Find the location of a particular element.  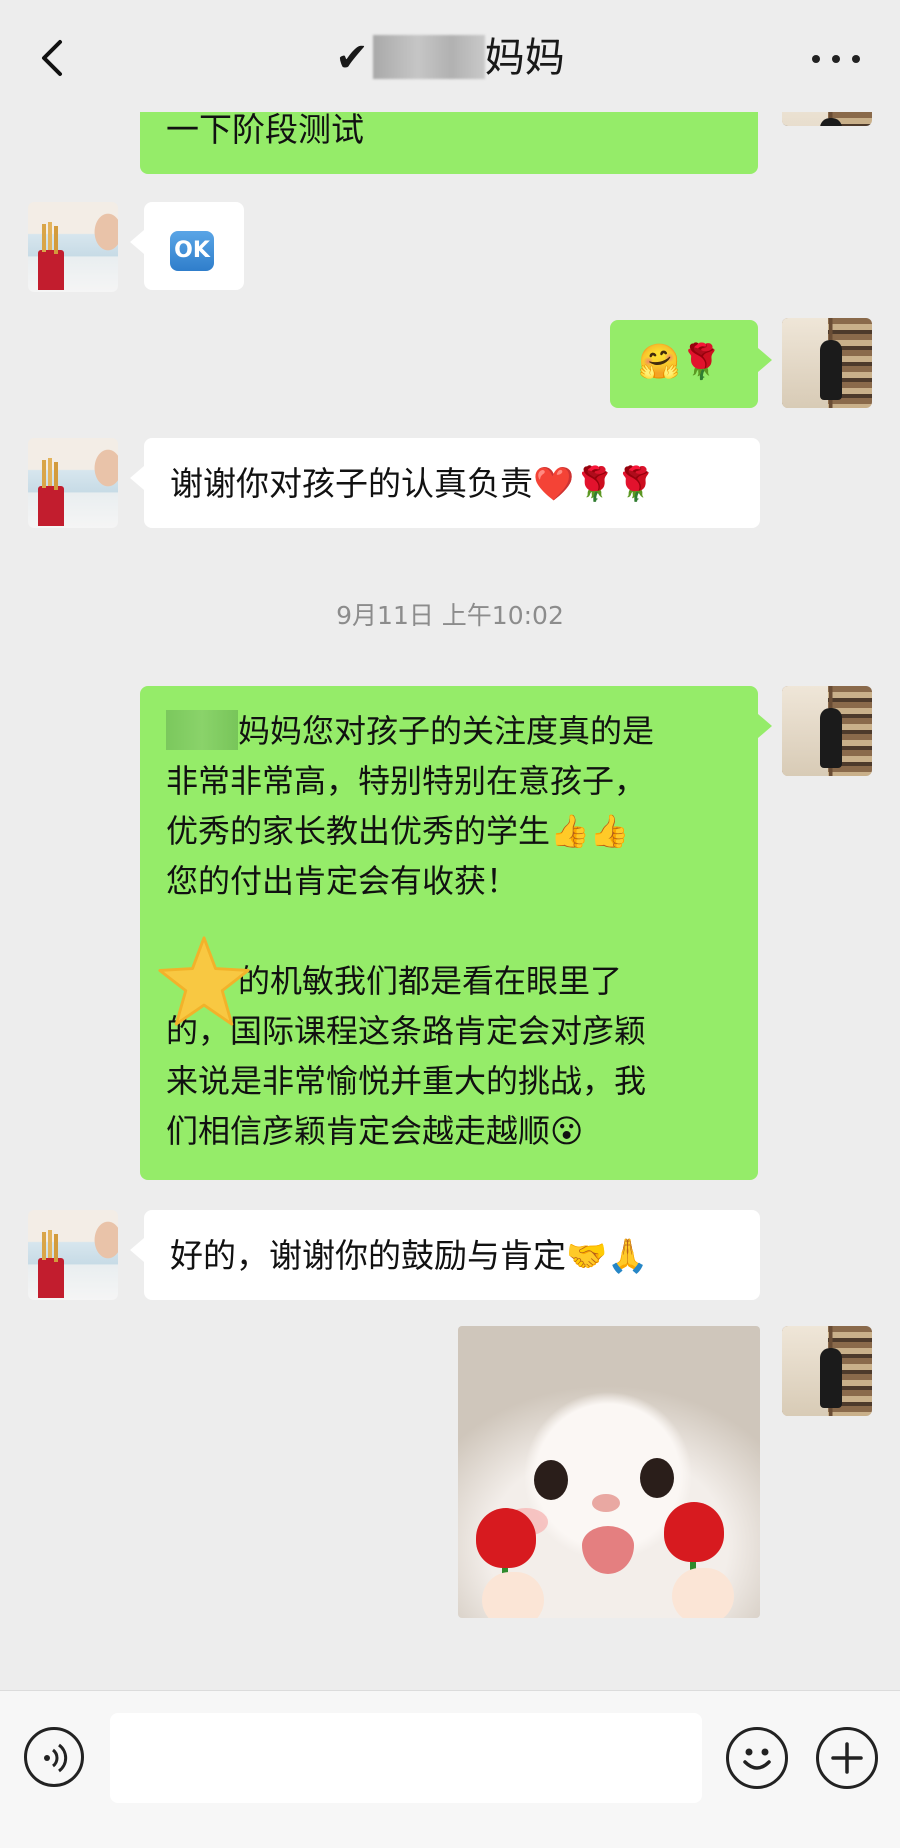

plus-button is located at coordinates (847, 1758).